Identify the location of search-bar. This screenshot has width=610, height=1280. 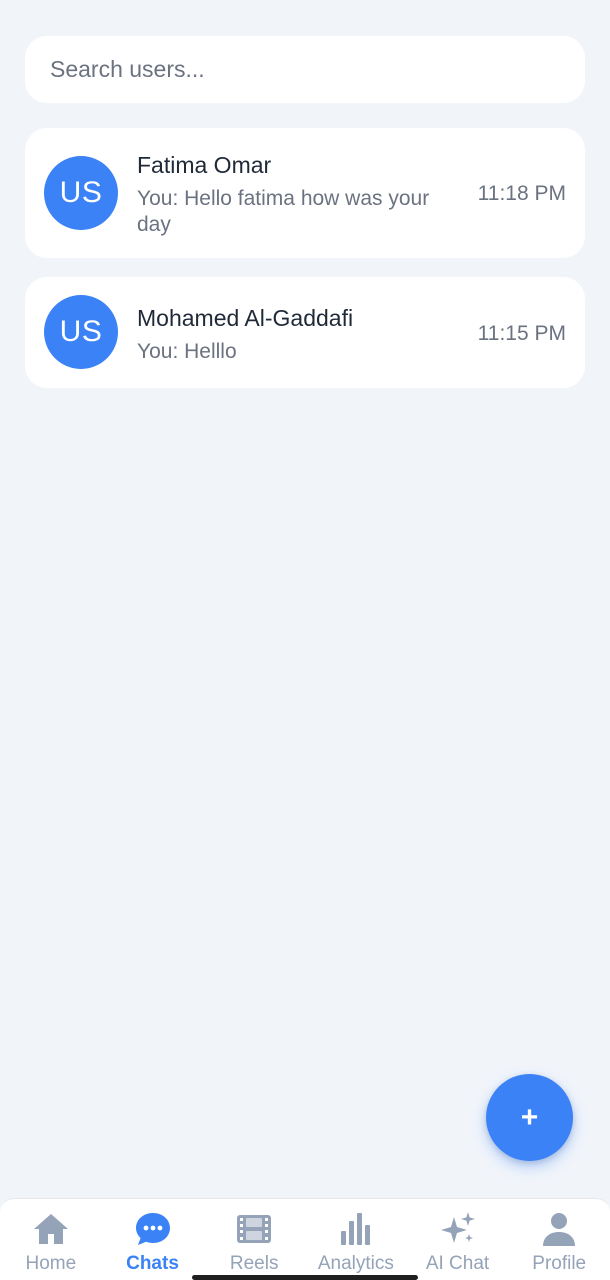
(305, 69).